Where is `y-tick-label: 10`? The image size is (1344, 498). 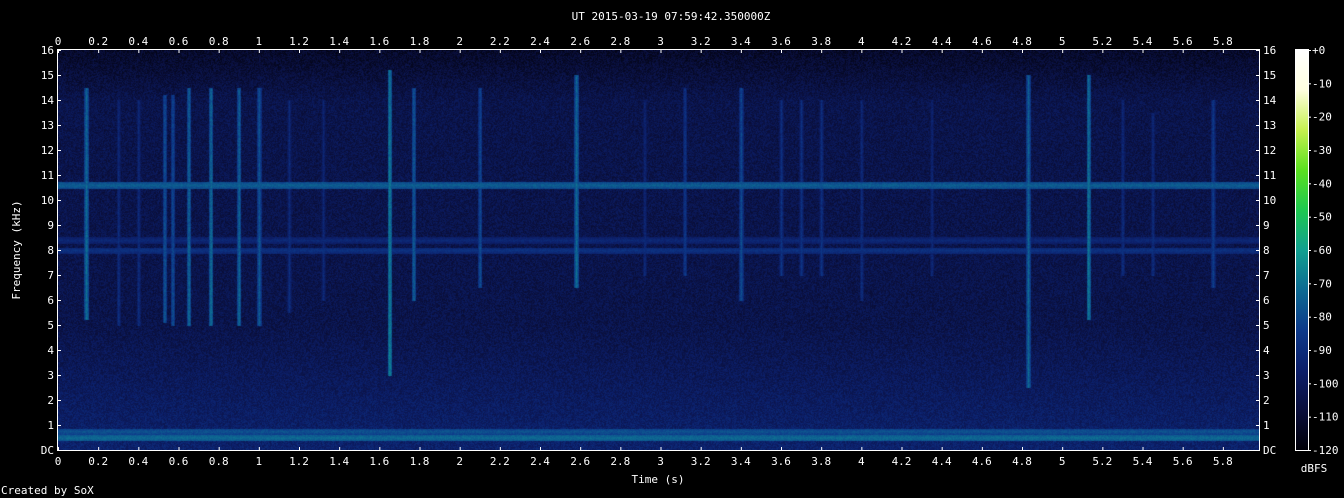 y-tick-label: 10 is located at coordinates (1269, 200).